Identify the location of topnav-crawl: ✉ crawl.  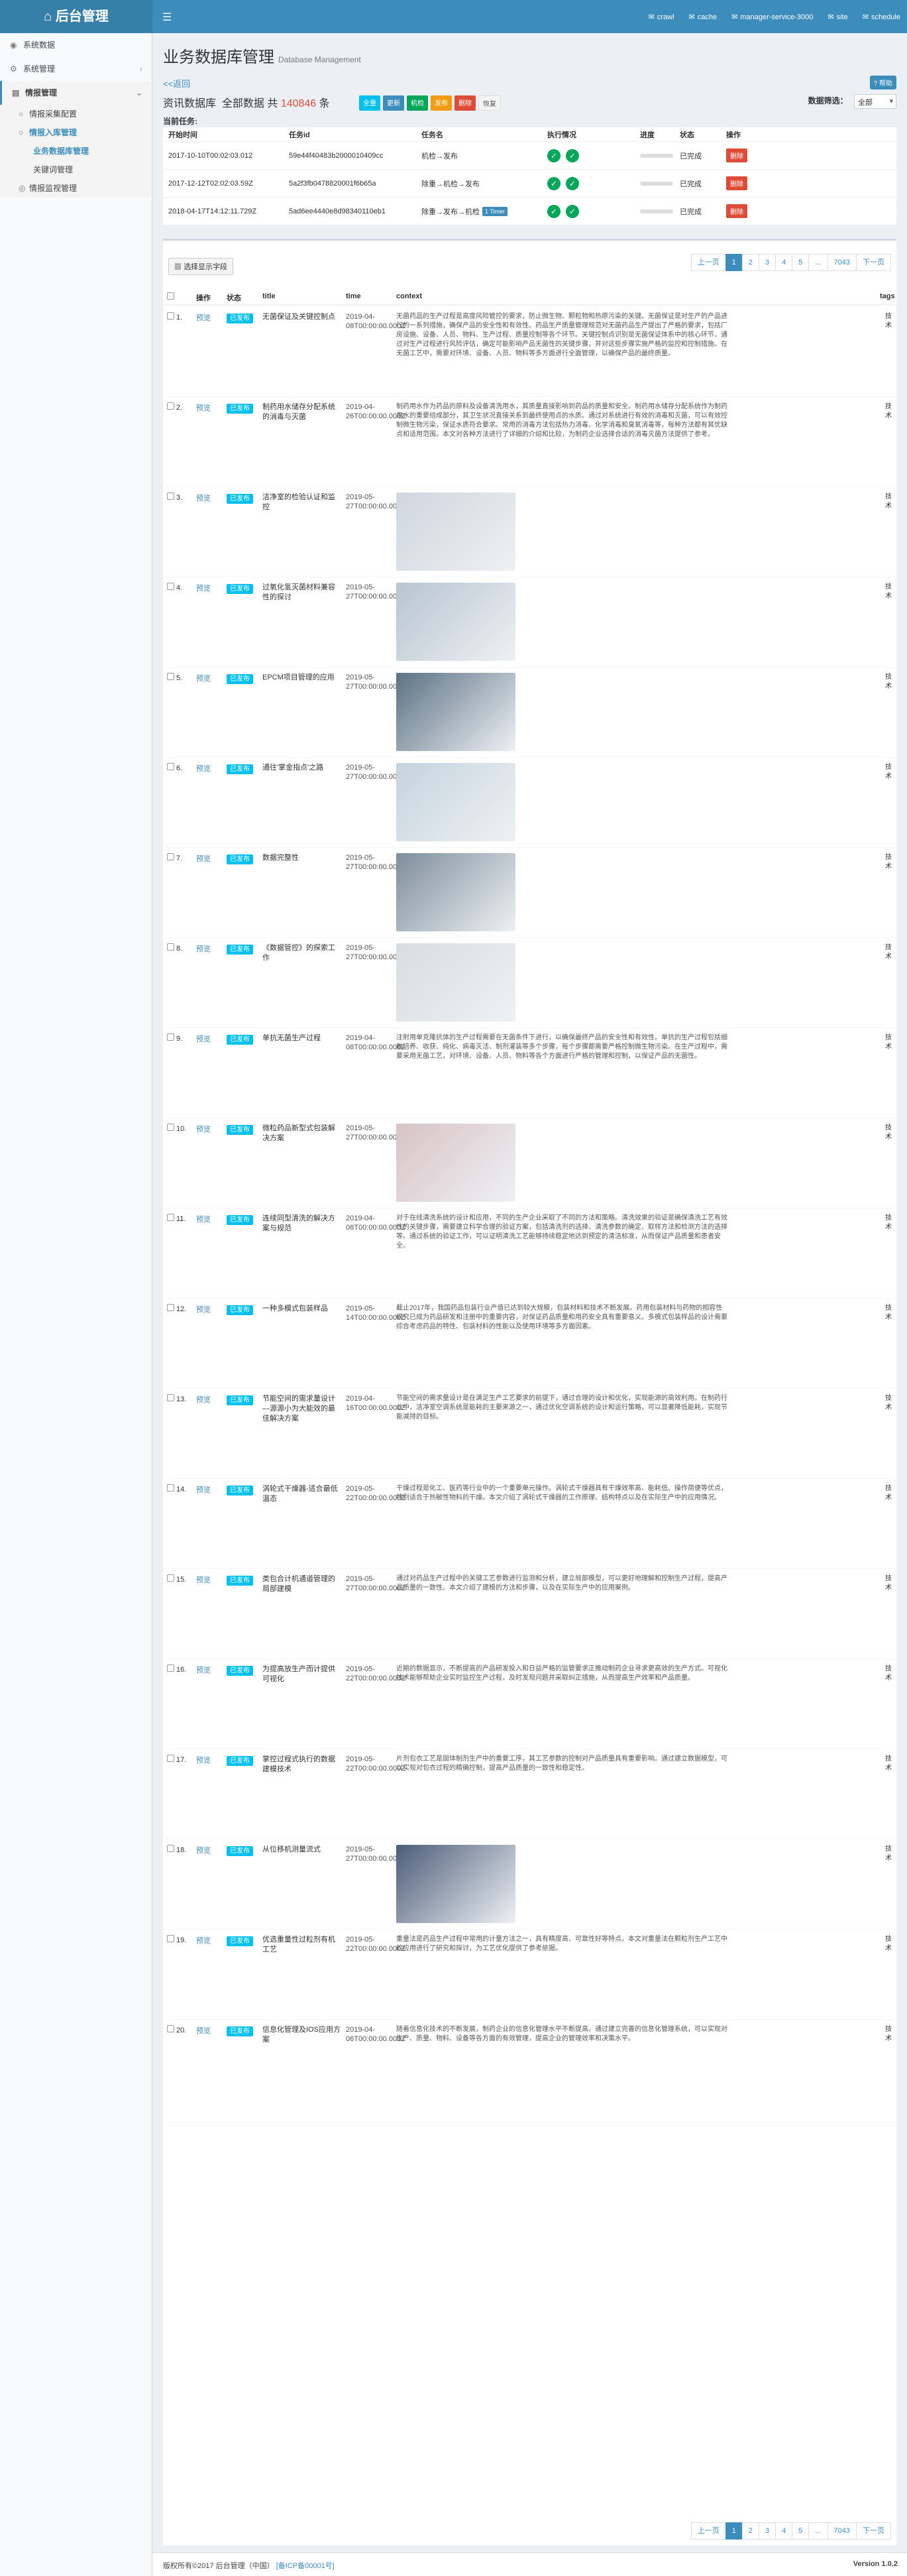
(661, 17).